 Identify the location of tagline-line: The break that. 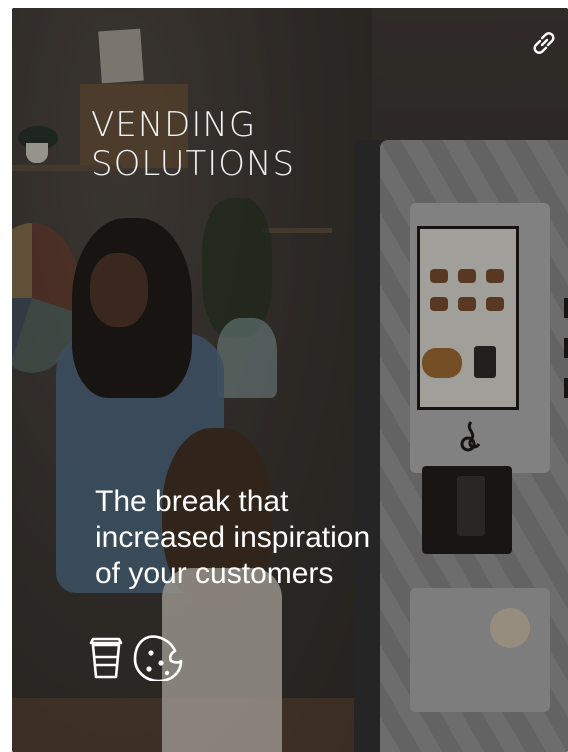
(192, 501).